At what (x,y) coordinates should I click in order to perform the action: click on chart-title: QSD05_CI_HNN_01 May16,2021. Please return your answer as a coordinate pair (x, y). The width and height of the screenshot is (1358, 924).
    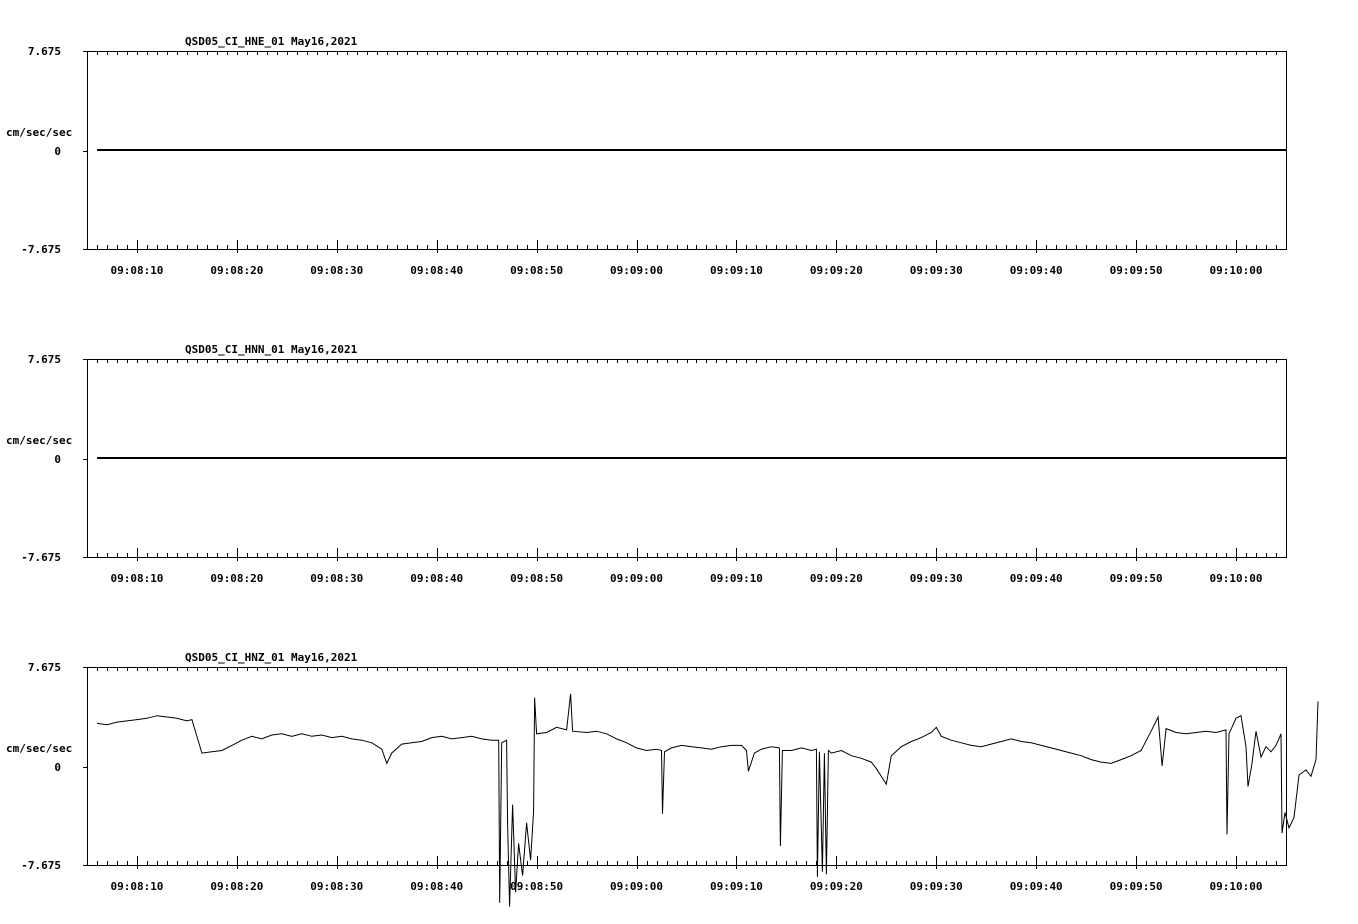
    Looking at the image, I should click on (271, 349).